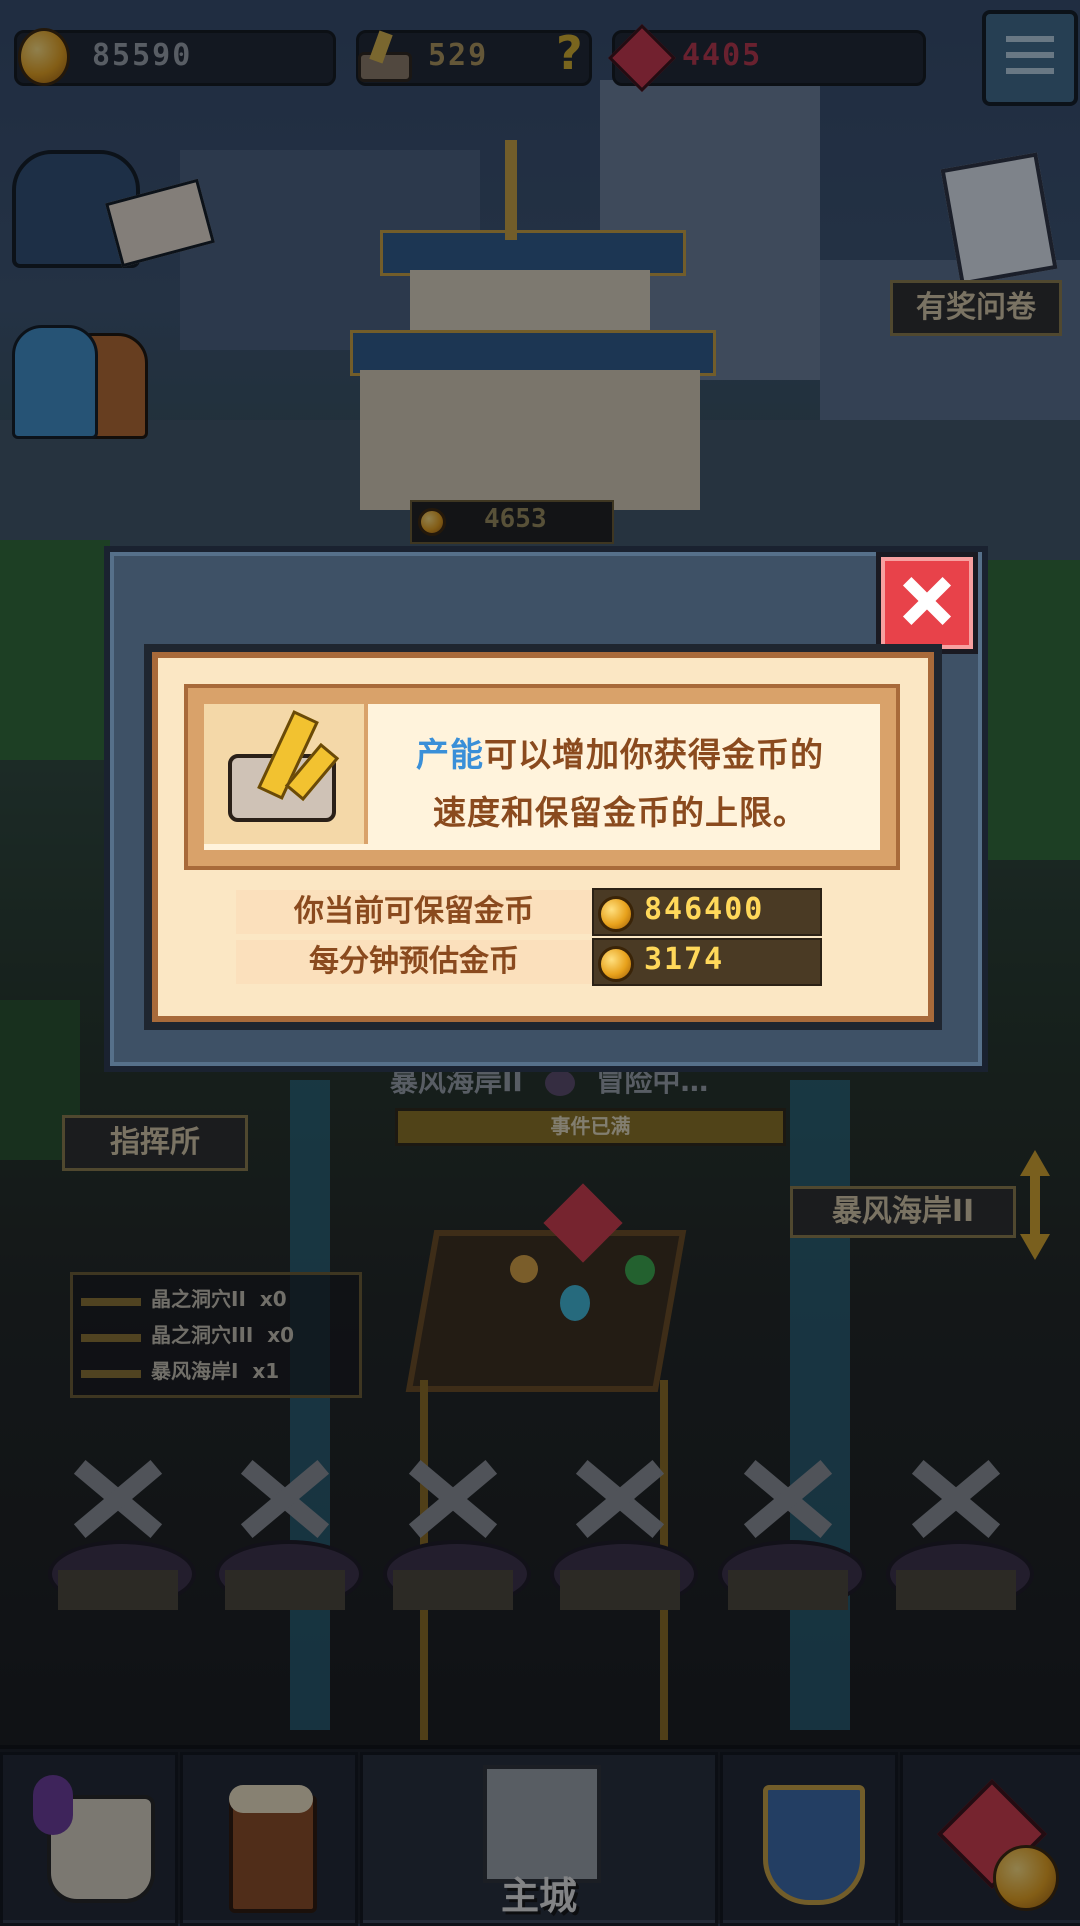 The image size is (1080, 1926). Describe the element at coordinates (620, 812) in the screenshot. I see `description-line-2: 速度和保留金币的上限。` at that location.